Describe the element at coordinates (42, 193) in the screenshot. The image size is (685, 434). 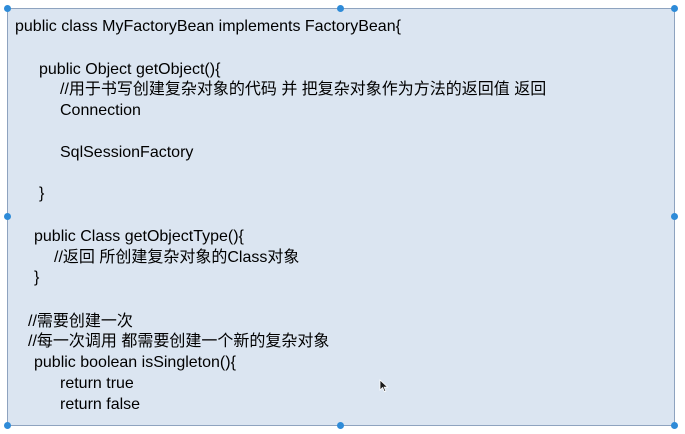
I see `get-object-close-brace: }` at that location.